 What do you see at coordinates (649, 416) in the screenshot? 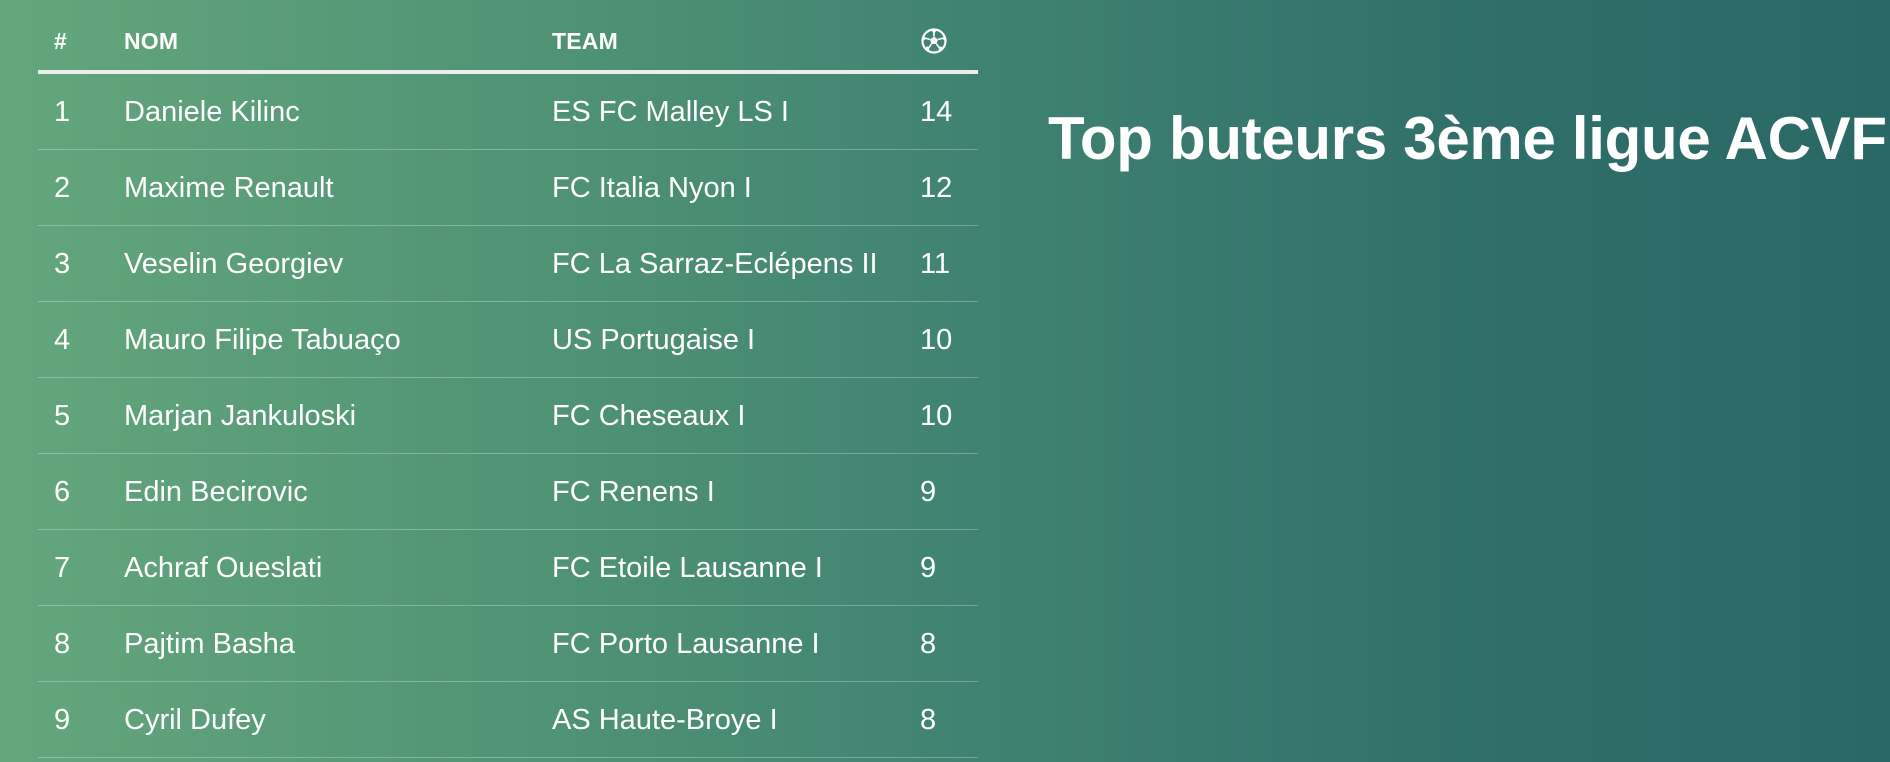
I see `team-cell: FC Cheseaux I` at bounding box center [649, 416].